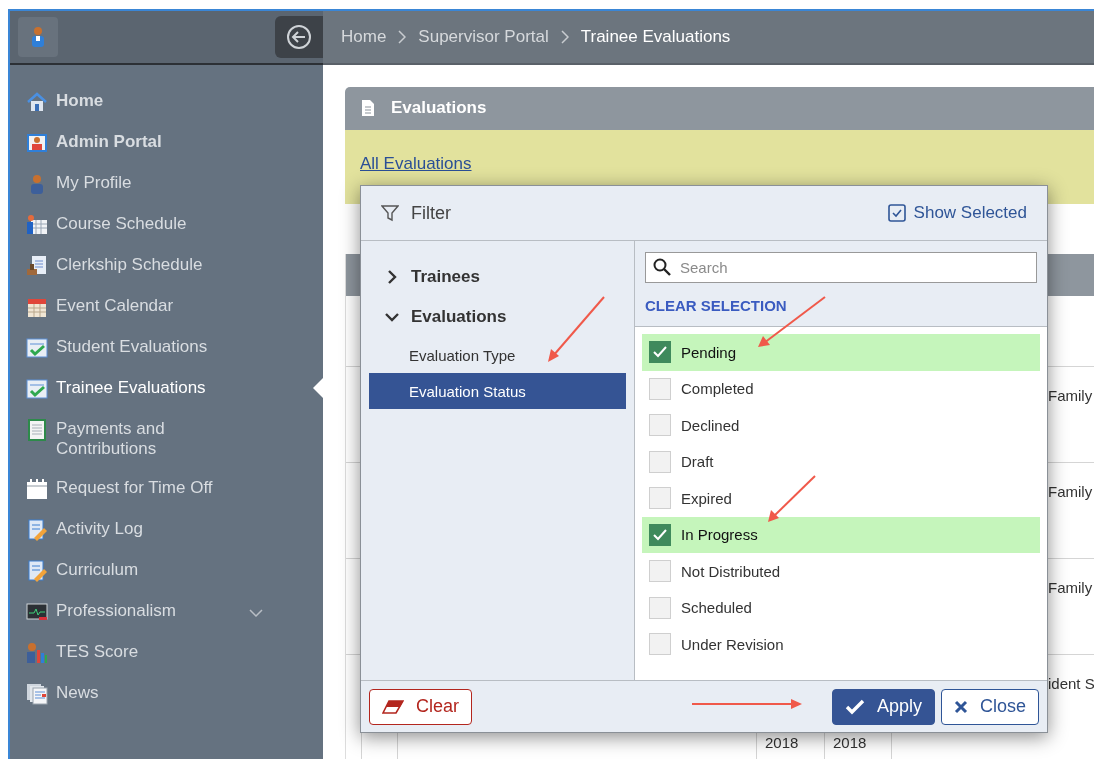  I want to click on breadcrumb-link: Supervisor Portal, so click(483, 37).